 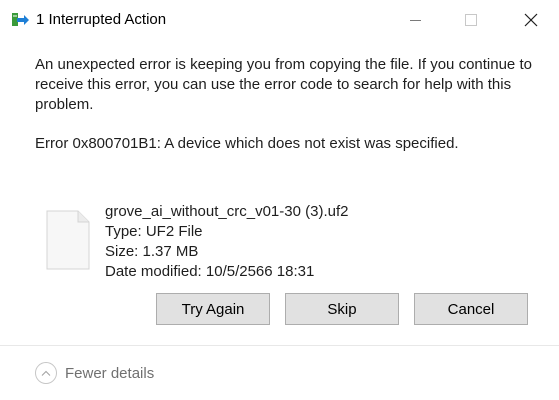 I want to click on minimize-icon, so click(x=415, y=20).